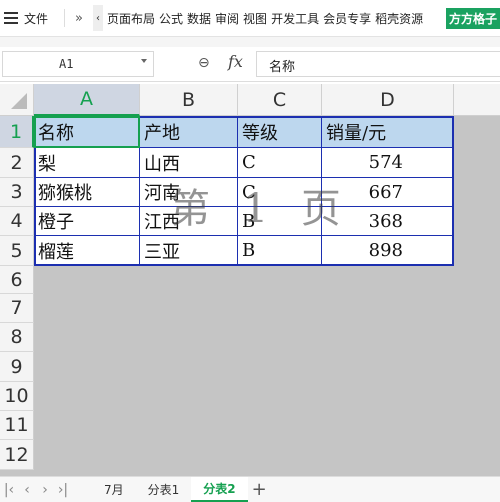 The height and width of the screenshot is (502, 500). I want to click on name-box-value: A1, so click(66, 64).